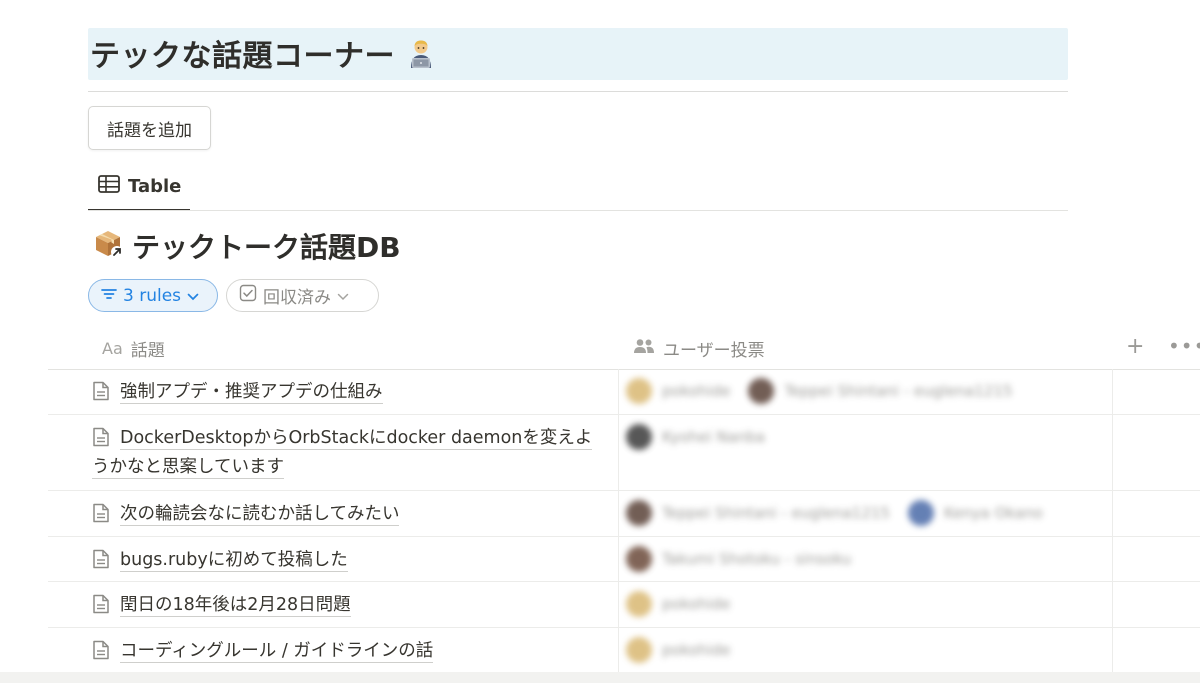 The width and height of the screenshot is (1200, 683). What do you see at coordinates (624, 650) in the screenshot?
I see `table-row: コーディングルール / ガイドラインの話 pokohide` at bounding box center [624, 650].